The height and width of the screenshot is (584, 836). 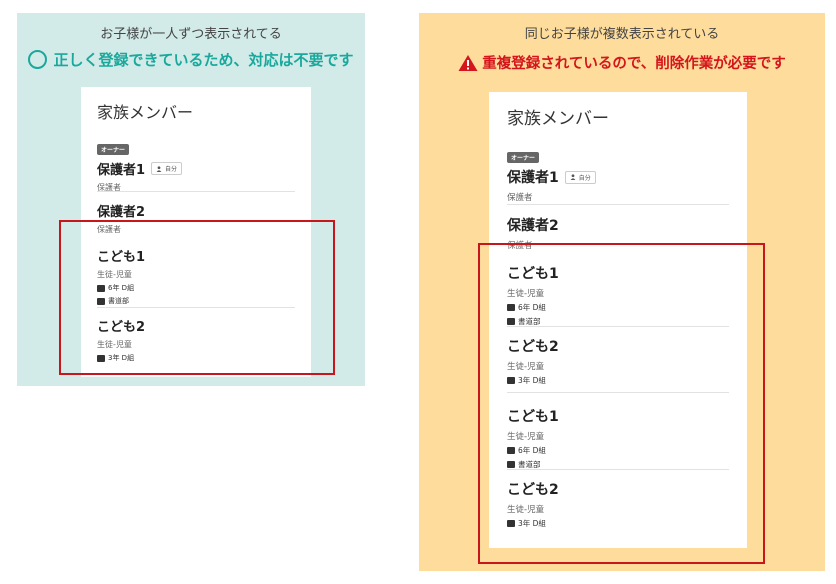 I want to click on duplicate-headline: 重複登録されているので、削除作業が必要です, so click(x=622, y=62).